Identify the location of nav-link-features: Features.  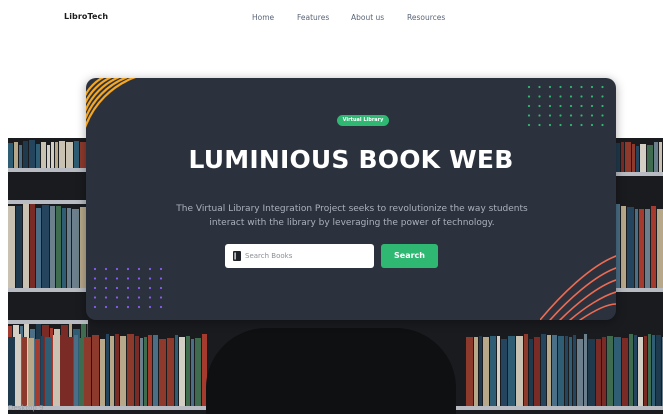
(313, 17).